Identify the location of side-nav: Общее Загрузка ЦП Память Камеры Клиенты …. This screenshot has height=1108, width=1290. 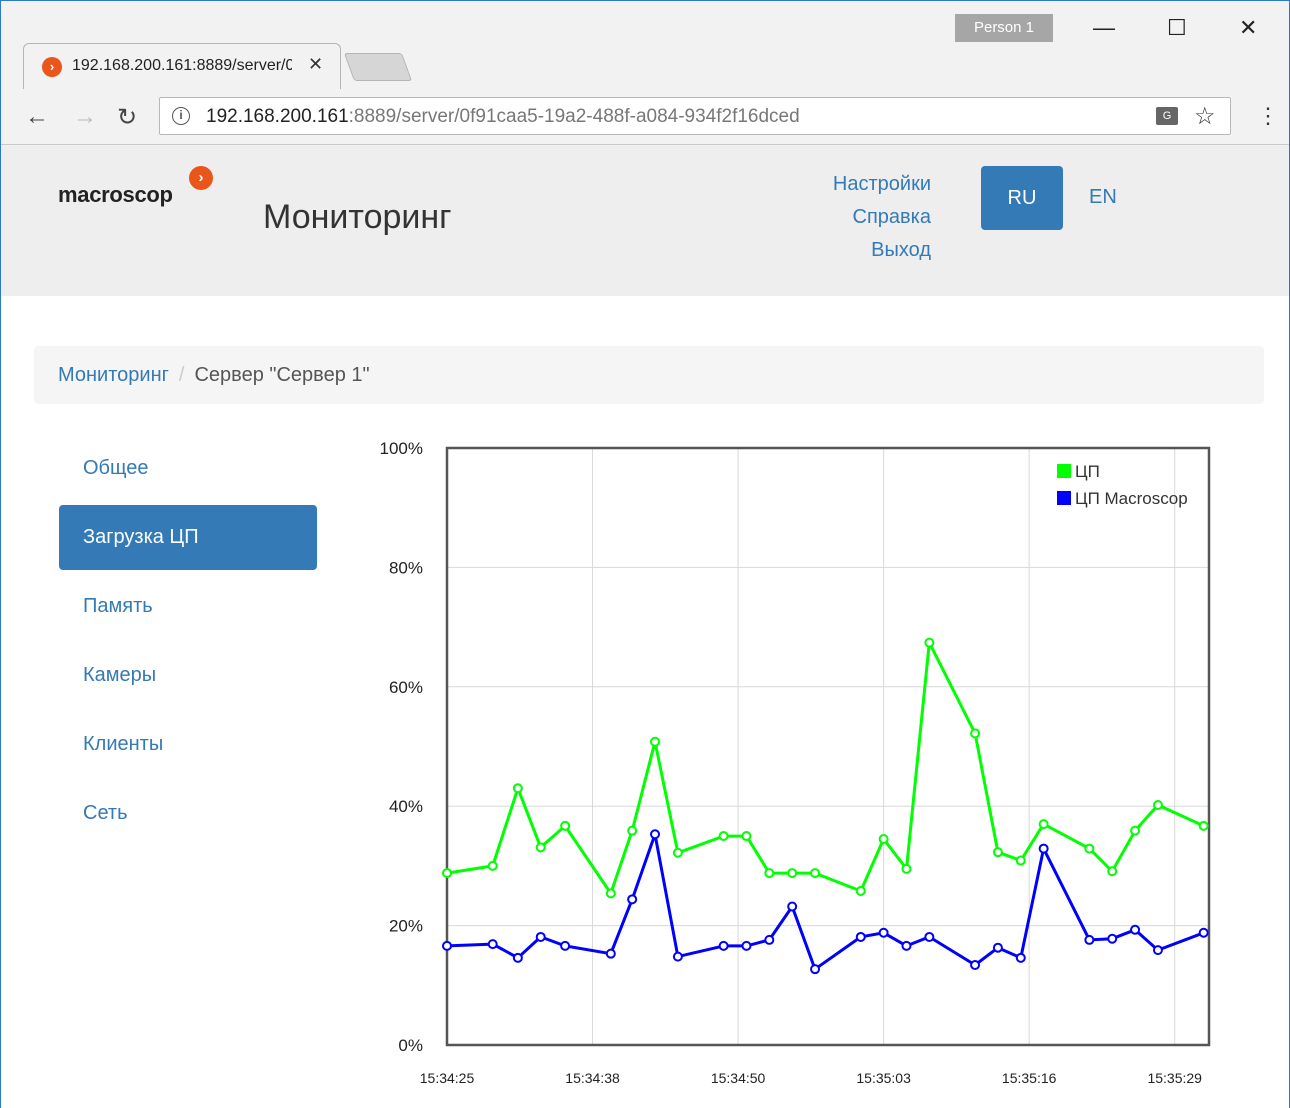
(188, 643).